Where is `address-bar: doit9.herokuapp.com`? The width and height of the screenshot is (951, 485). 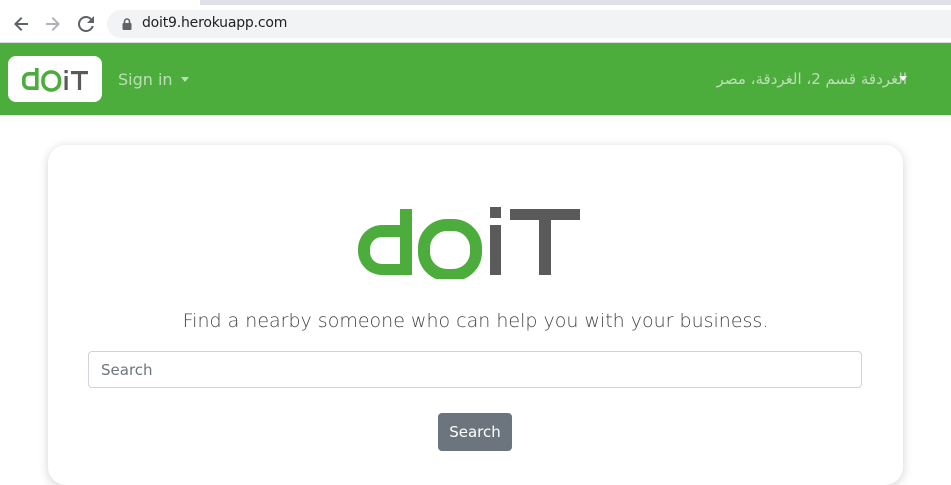 address-bar: doit9.herokuapp.com is located at coordinates (529, 24).